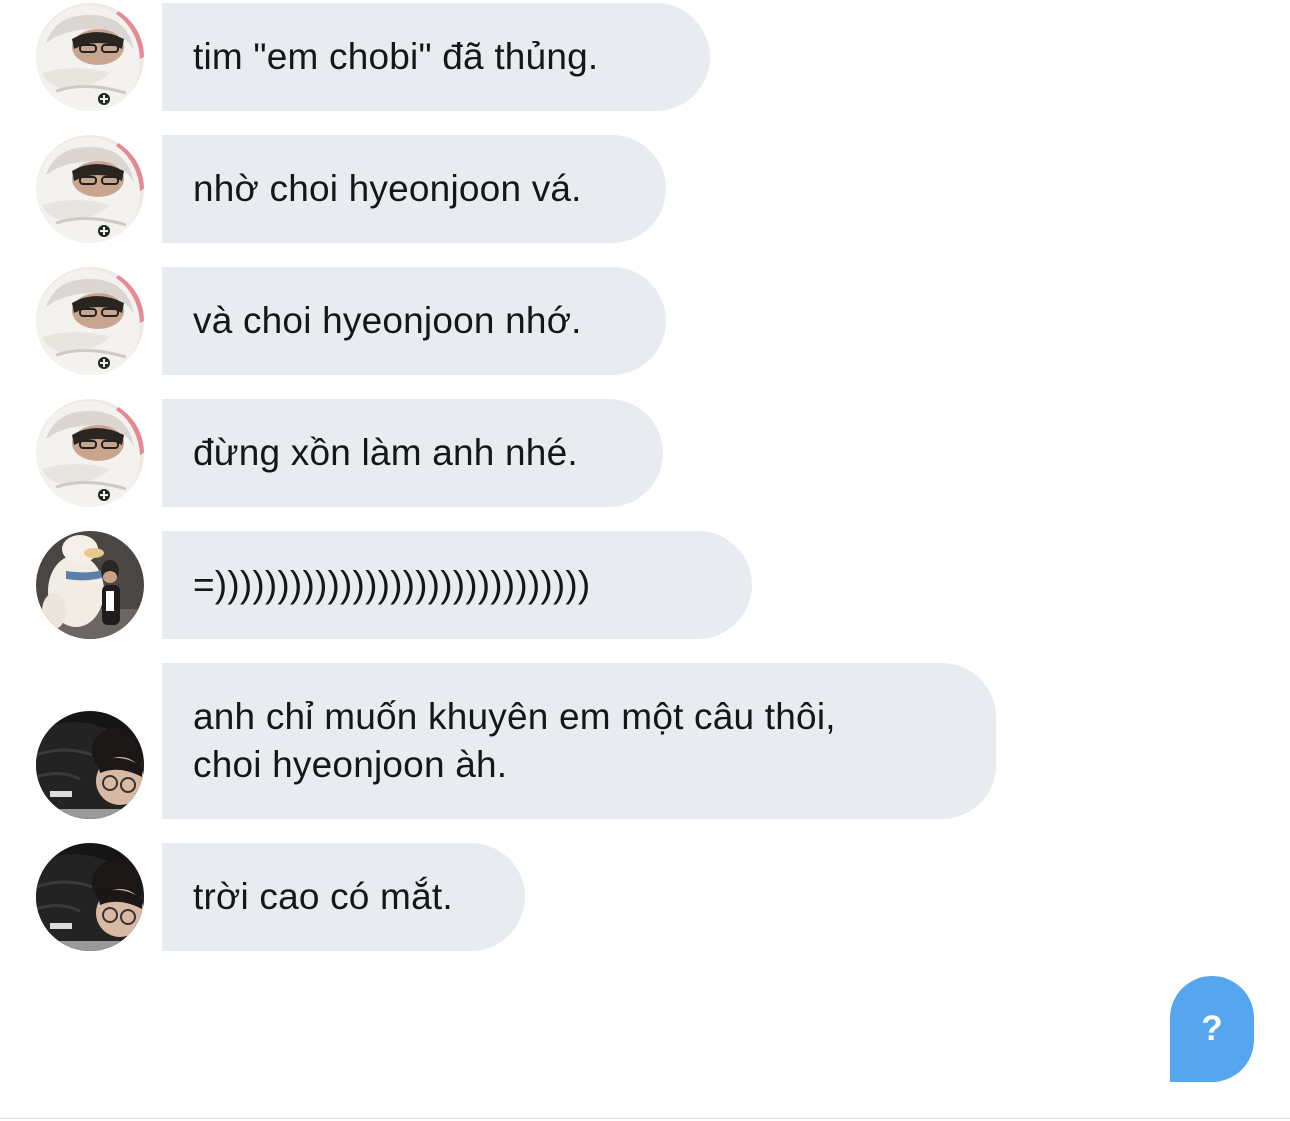  What do you see at coordinates (414, 321) in the screenshot?
I see `message-bubble: và choi hyeonjoon nhớ.` at bounding box center [414, 321].